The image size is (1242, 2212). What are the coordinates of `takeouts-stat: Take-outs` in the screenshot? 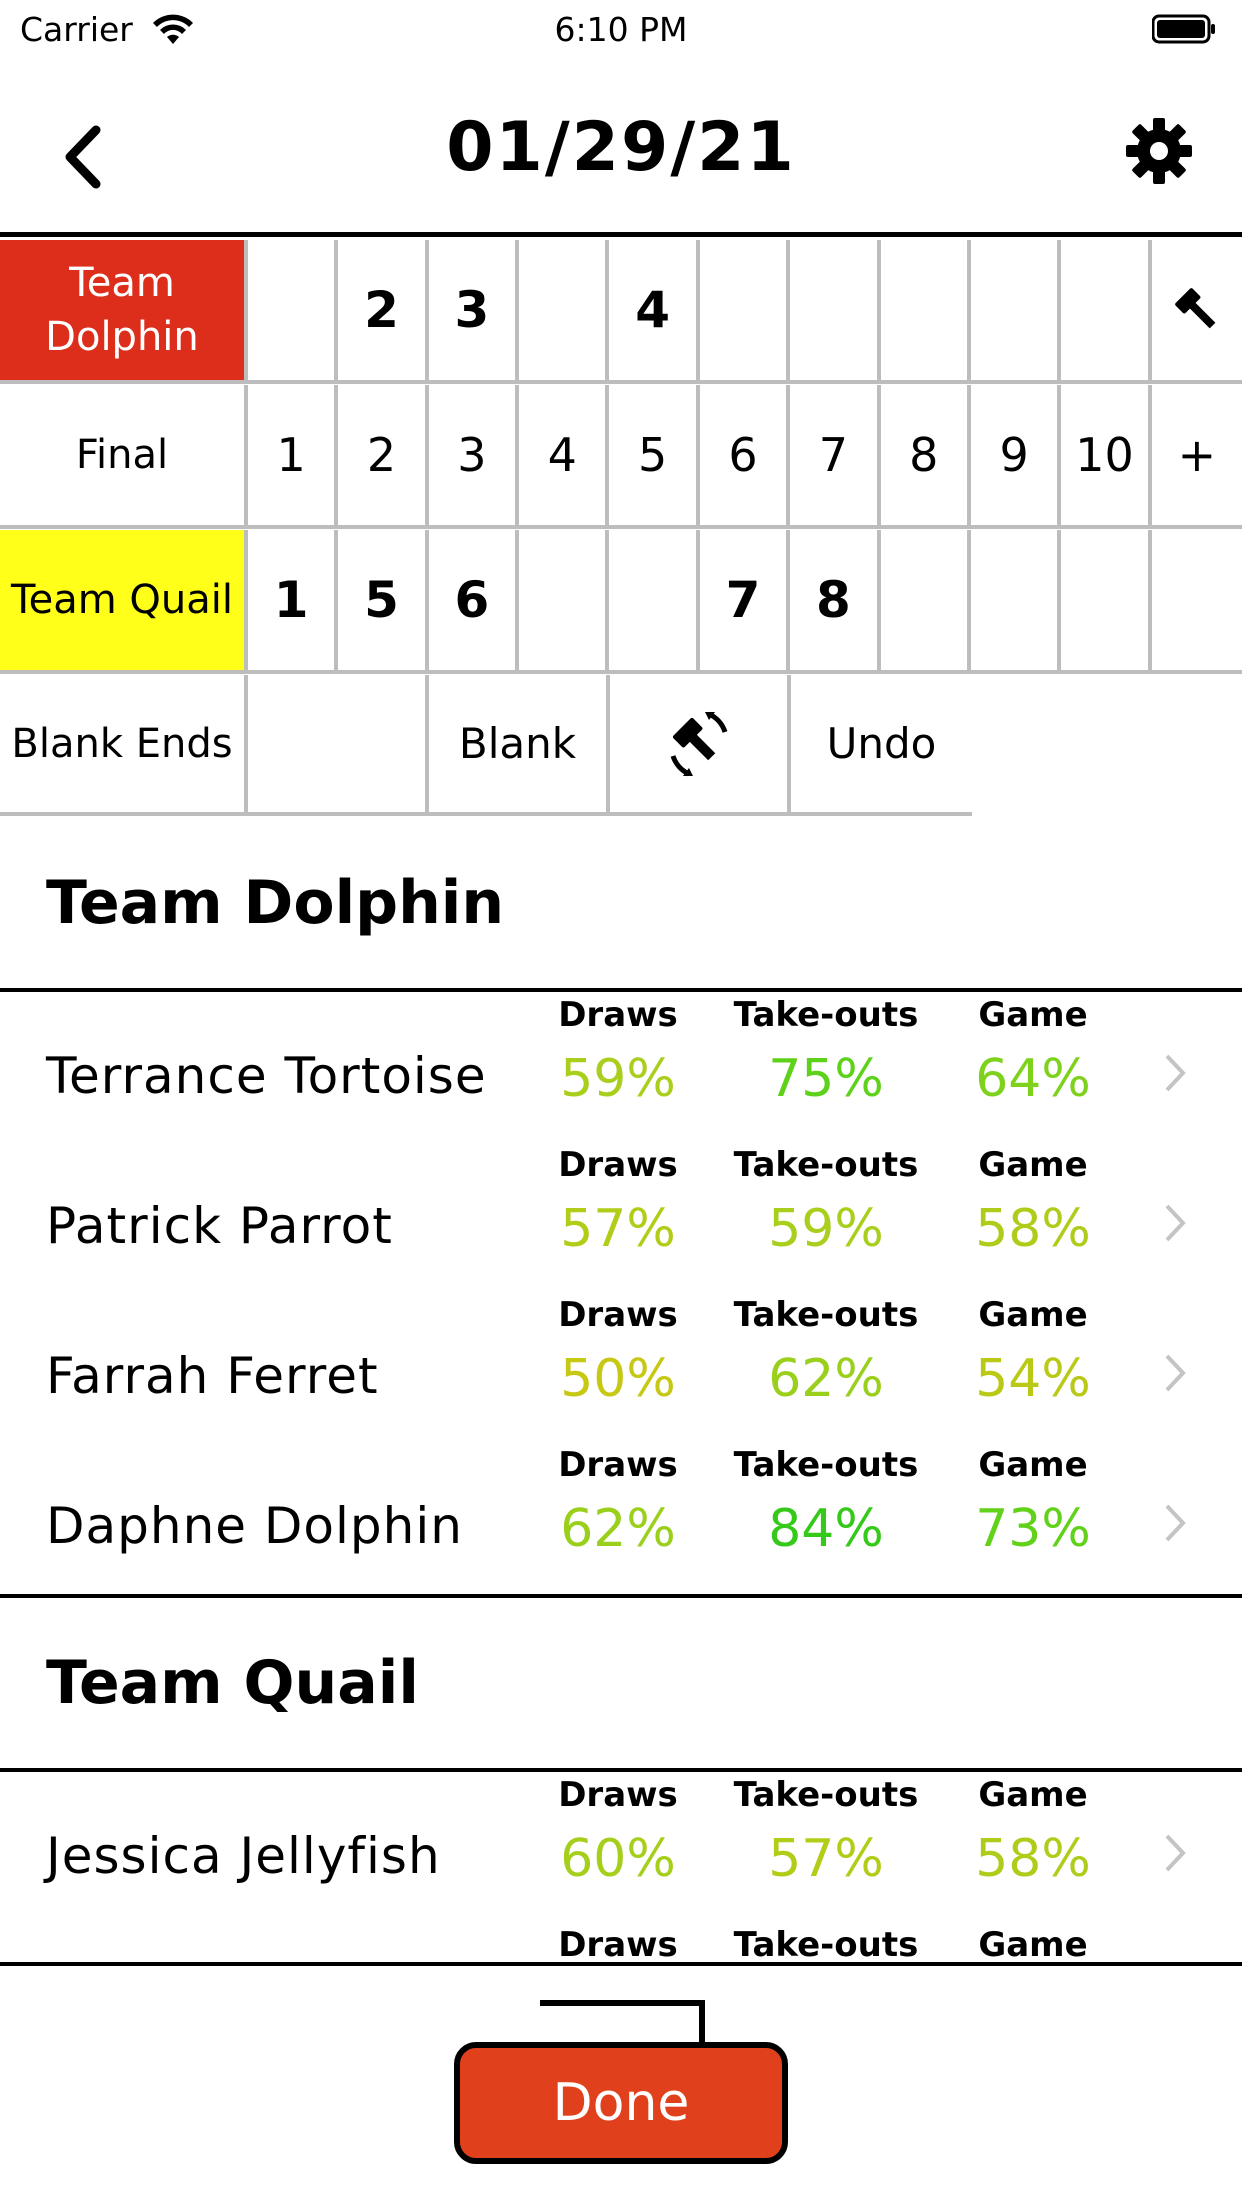 It's located at (826, 1945).